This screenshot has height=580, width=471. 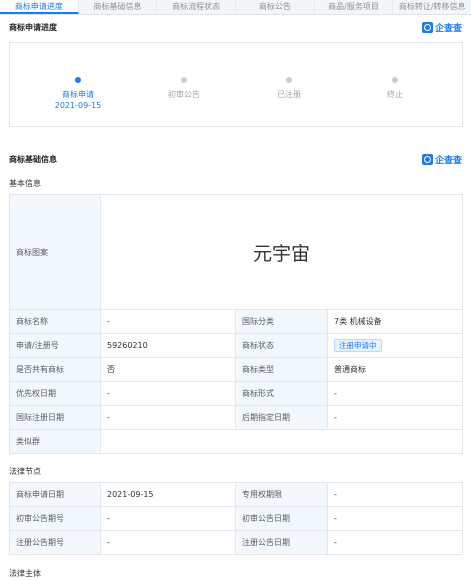 What do you see at coordinates (33, 159) in the screenshot?
I see `basic-section-title: 商标基础信息` at bounding box center [33, 159].